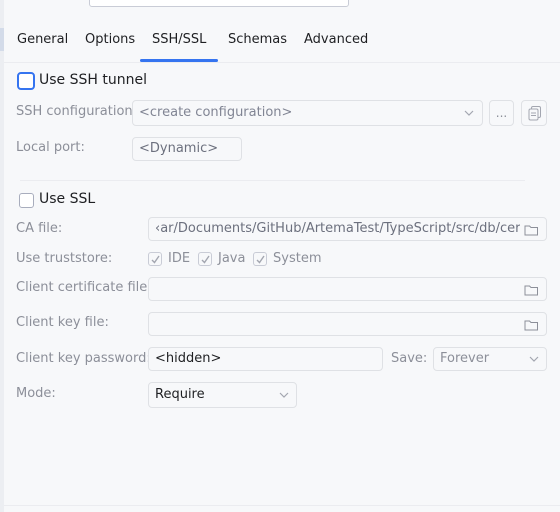  I want to click on tab-general: General, so click(42, 45).